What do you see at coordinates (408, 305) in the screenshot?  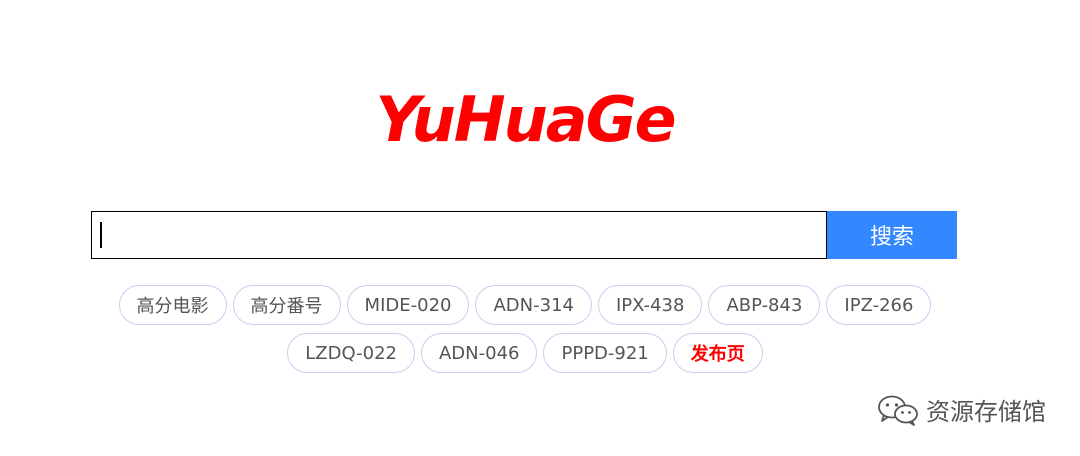 I see `tag-item: MIDE-020` at bounding box center [408, 305].